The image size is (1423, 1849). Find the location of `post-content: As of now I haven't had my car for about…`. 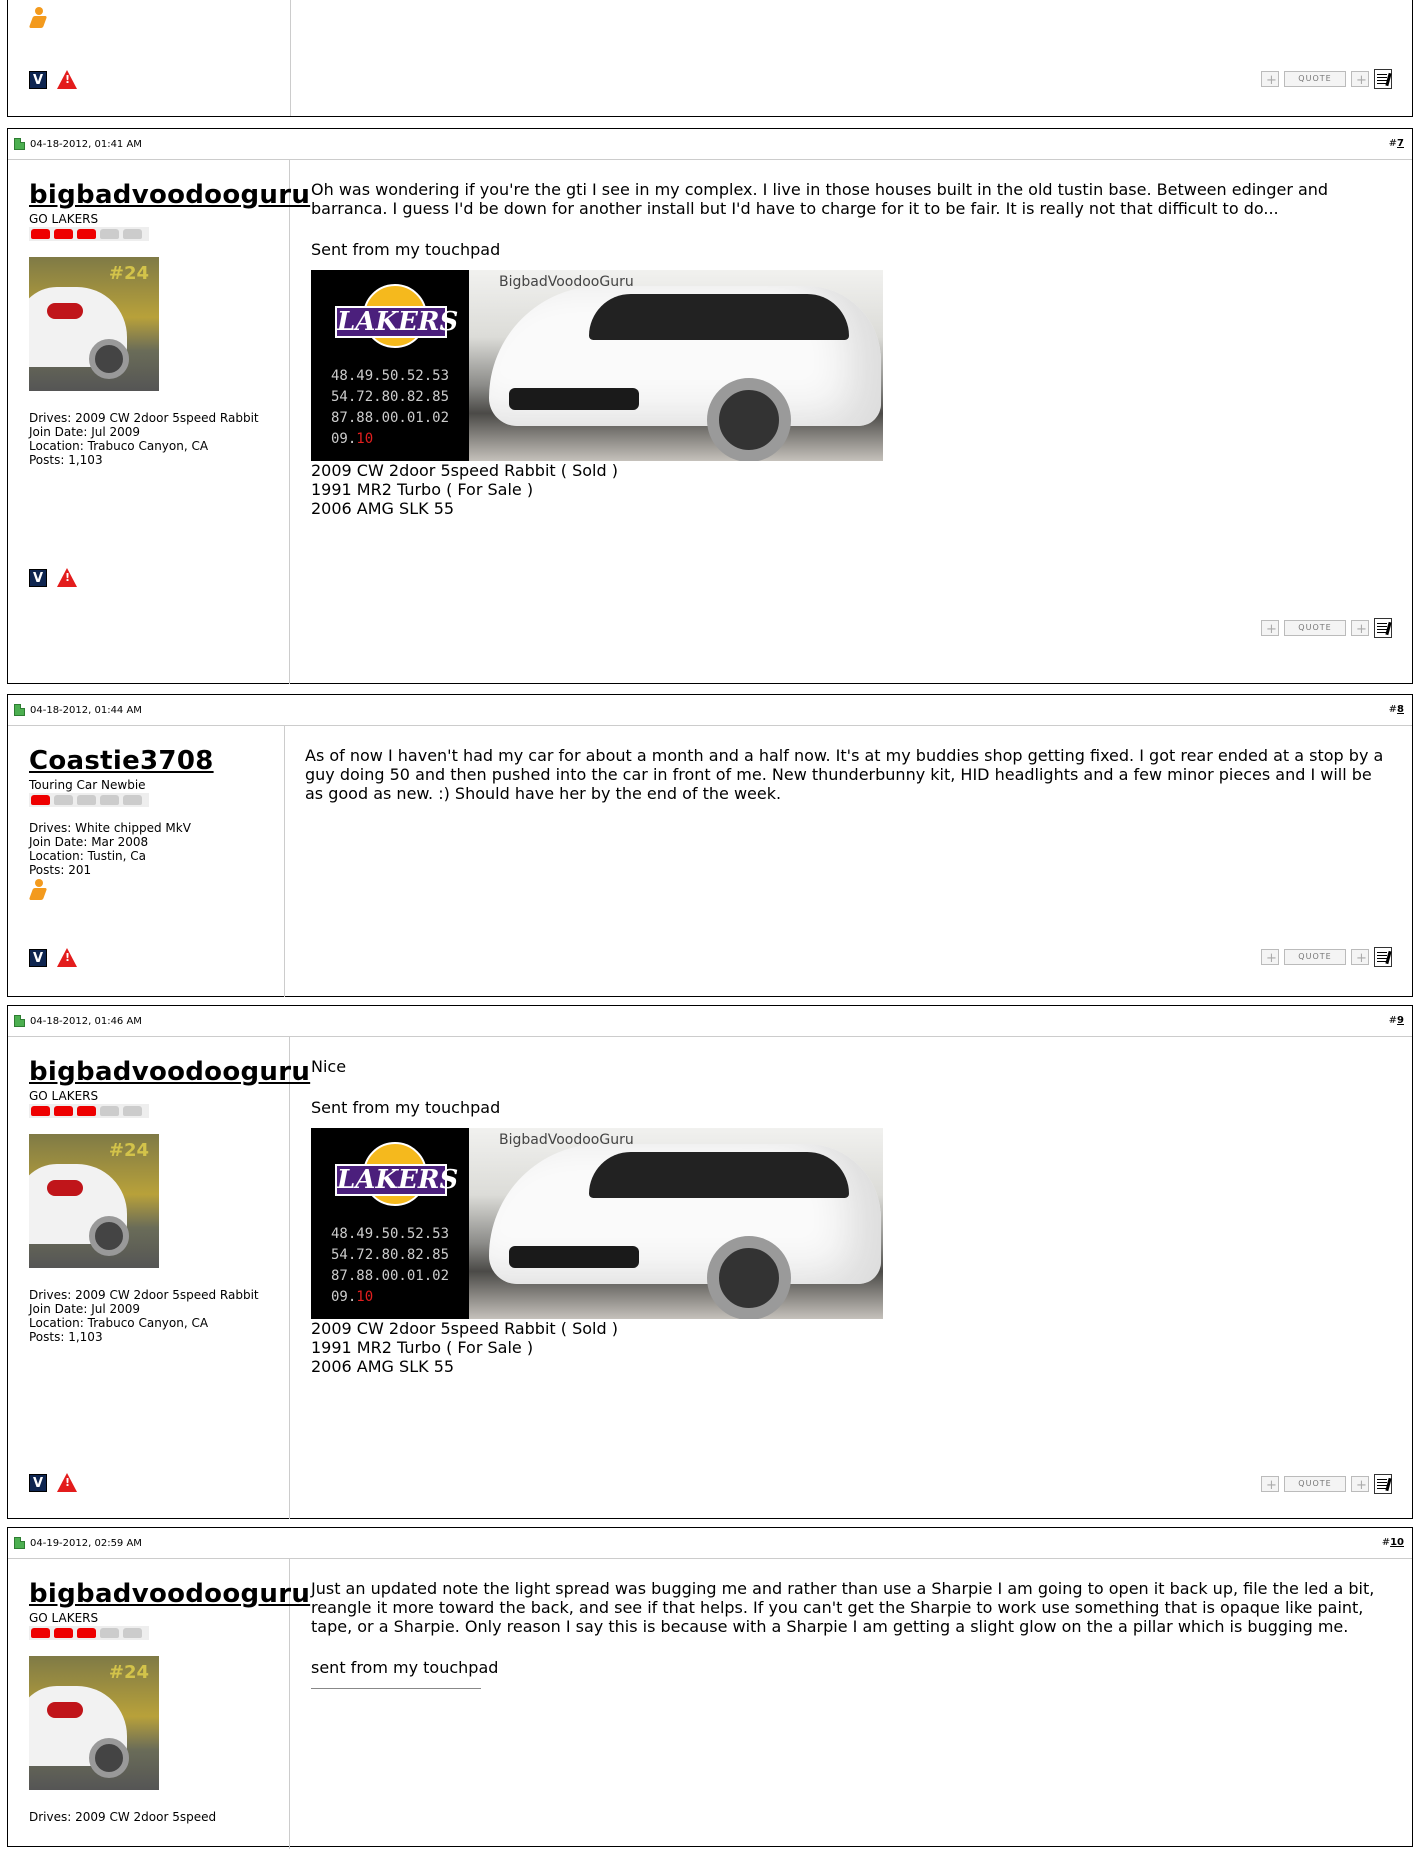

post-content: As of now I haven't had my car for about… is located at coordinates (848, 861).